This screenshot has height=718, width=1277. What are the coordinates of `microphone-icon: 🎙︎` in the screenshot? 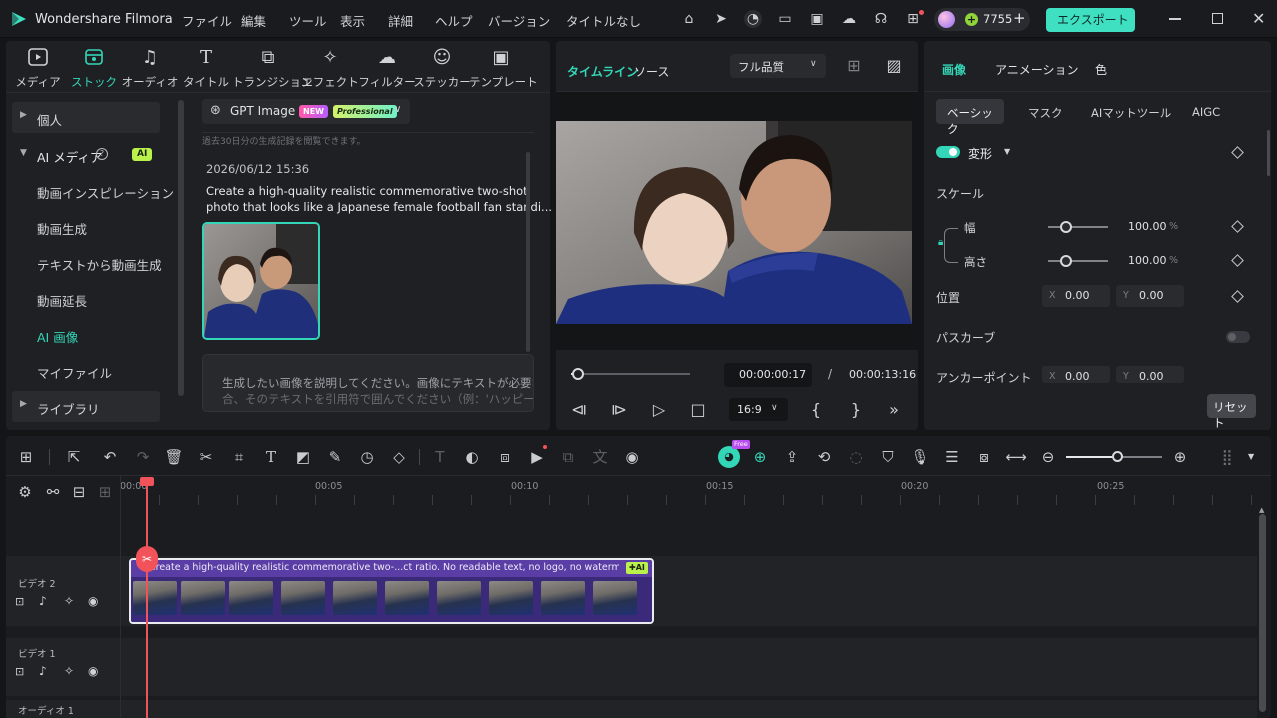 It's located at (920, 457).